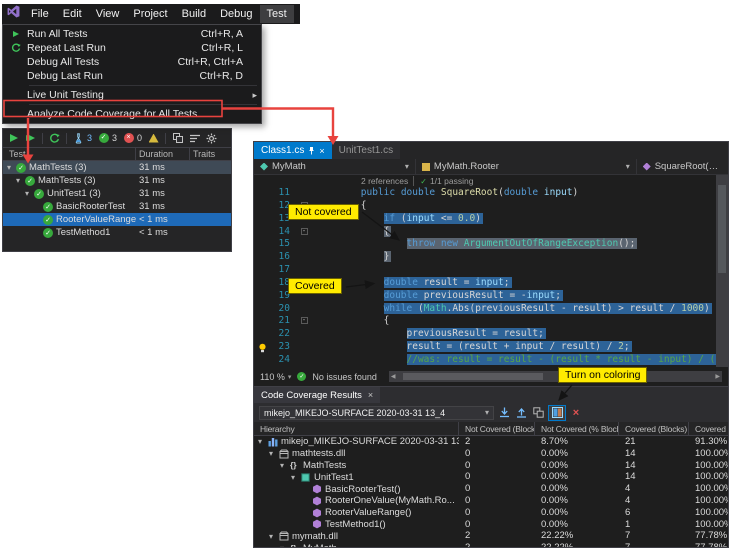  I want to click on type-dropdown: MyMath.Rooter ▾, so click(526, 166).